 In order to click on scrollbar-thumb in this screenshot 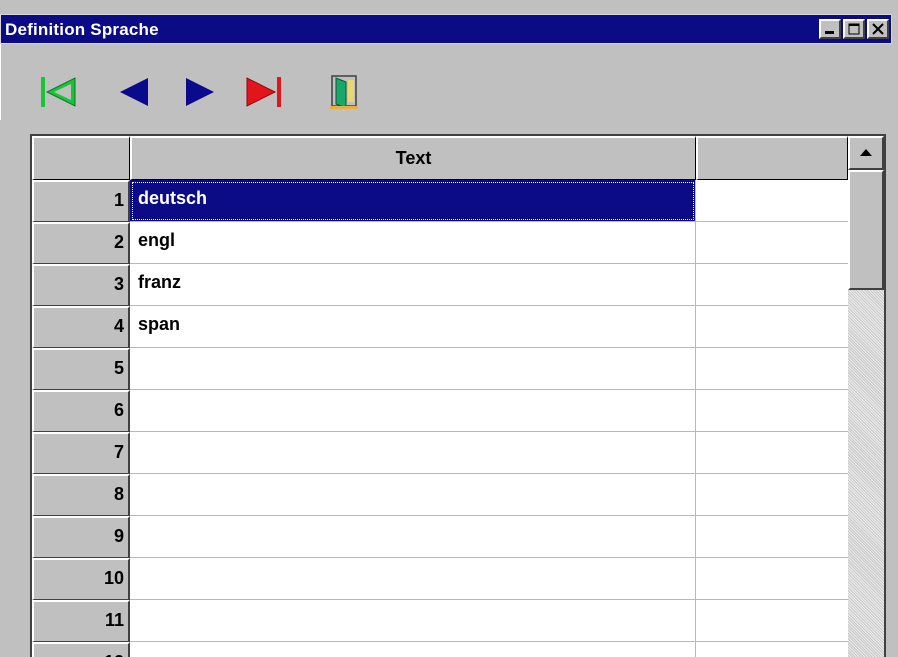, I will do `click(866, 230)`.